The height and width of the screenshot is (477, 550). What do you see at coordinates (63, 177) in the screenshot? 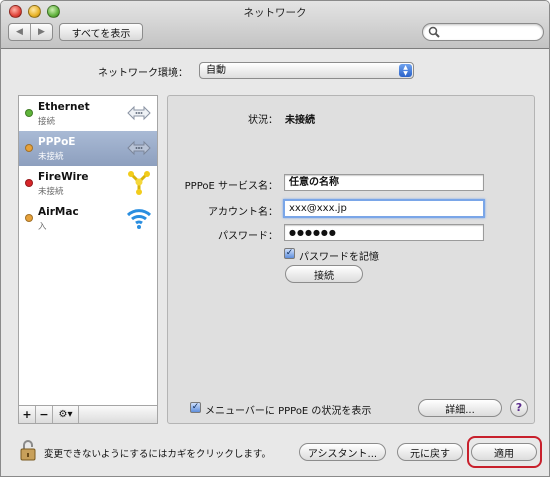
I see `service-name: FireWire` at bounding box center [63, 177].